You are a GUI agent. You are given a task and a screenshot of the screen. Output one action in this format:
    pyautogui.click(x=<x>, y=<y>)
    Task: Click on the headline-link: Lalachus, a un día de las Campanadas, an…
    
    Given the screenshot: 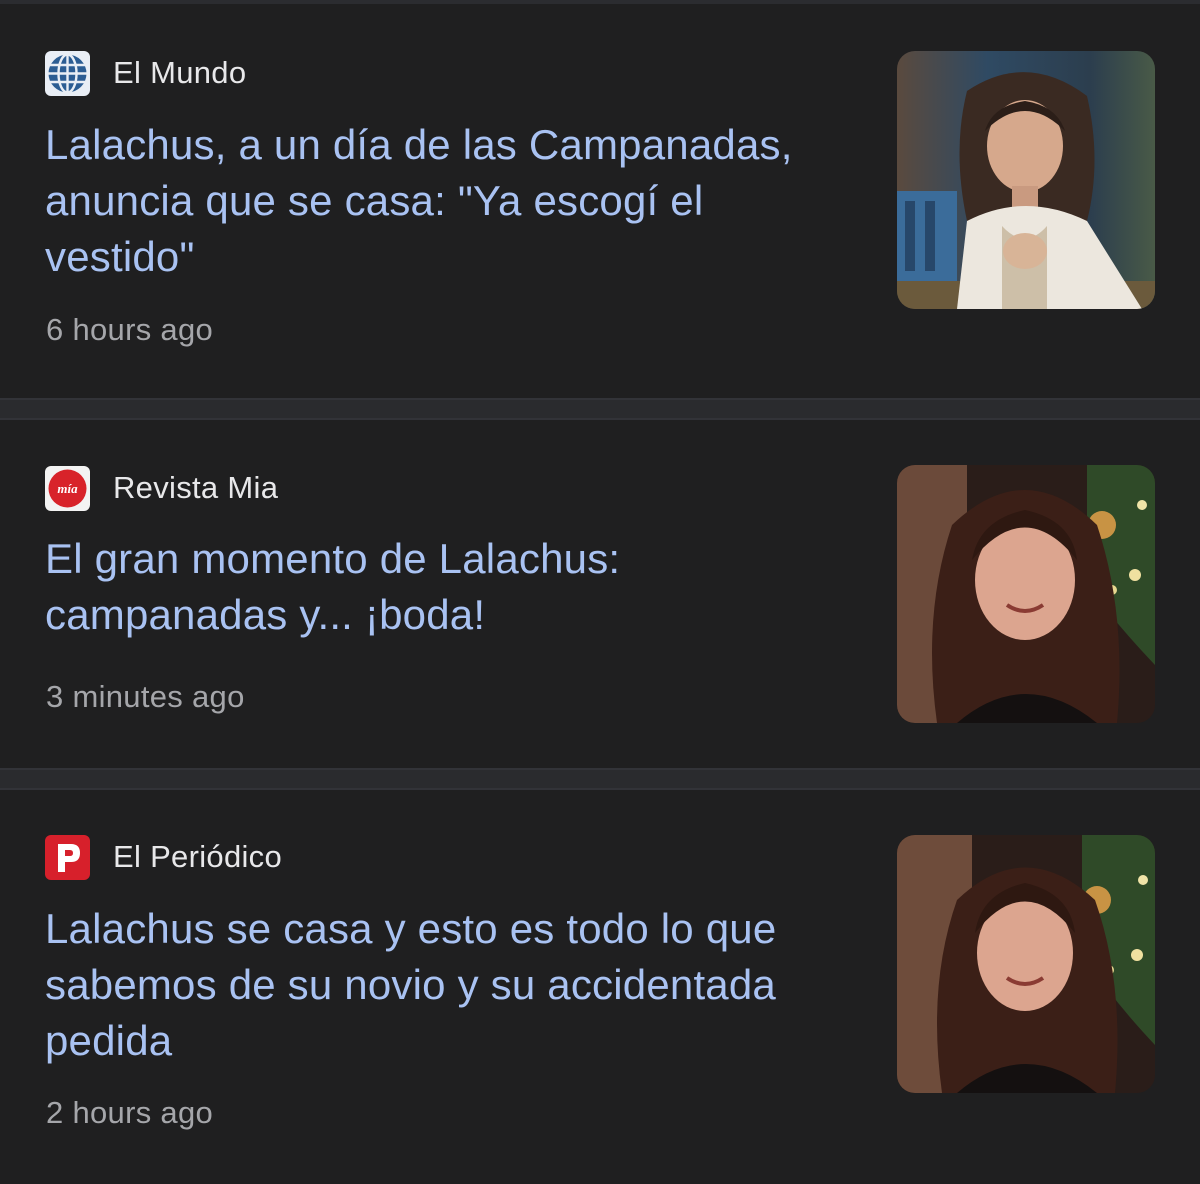 What is the action you would take?
    pyautogui.click(x=445, y=201)
    